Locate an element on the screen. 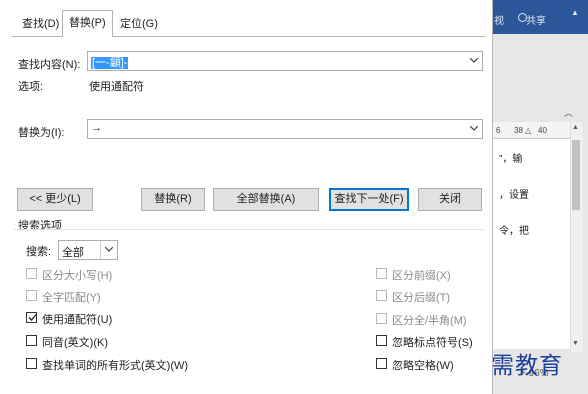  sounds-like-label: 同音(英文)(K) is located at coordinates (75, 343).